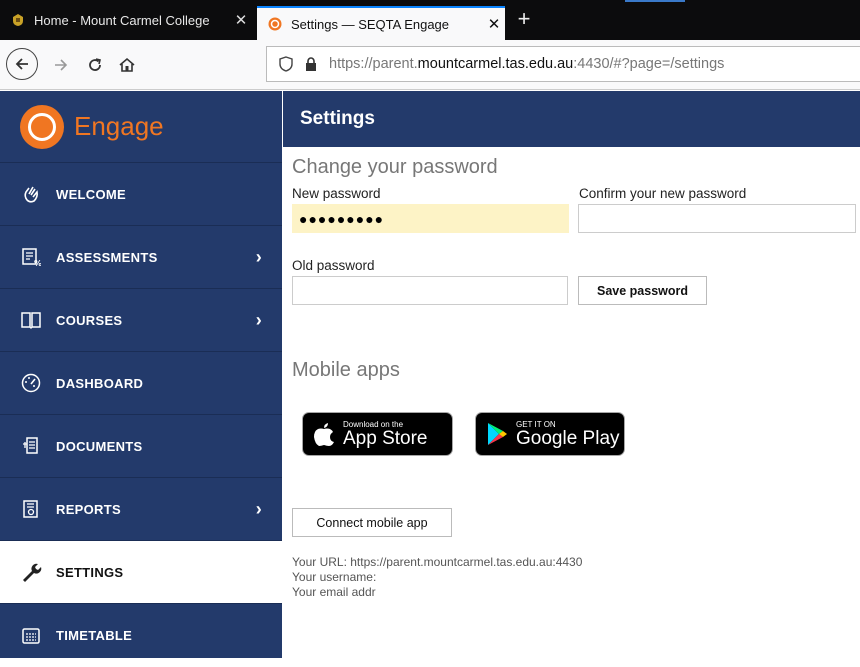  Describe the element at coordinates (31, 446) in the screenshot. I see `documents-icon` at that location.